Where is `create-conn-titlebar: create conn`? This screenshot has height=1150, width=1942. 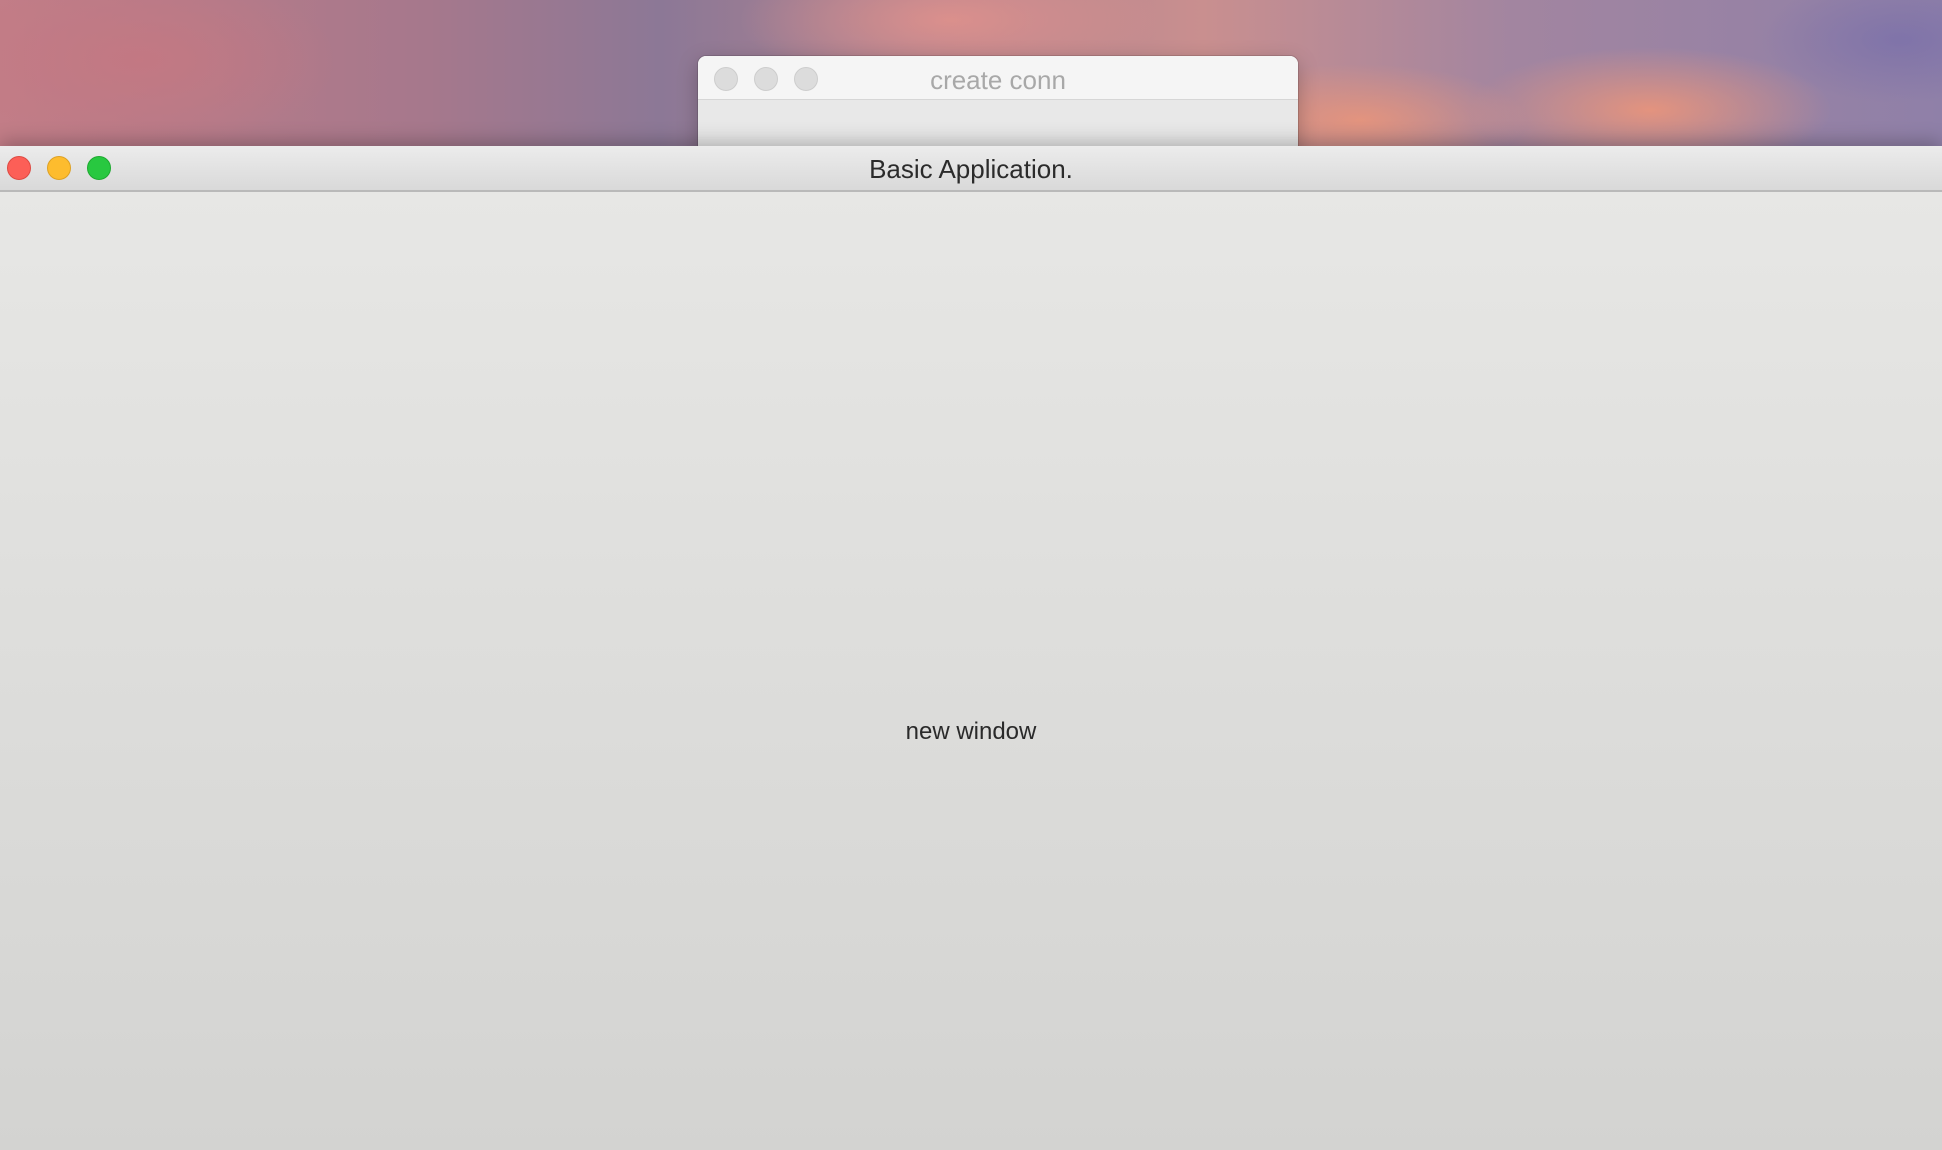
create-conn-titlebar: create conn is located at coordinates (998, 78).